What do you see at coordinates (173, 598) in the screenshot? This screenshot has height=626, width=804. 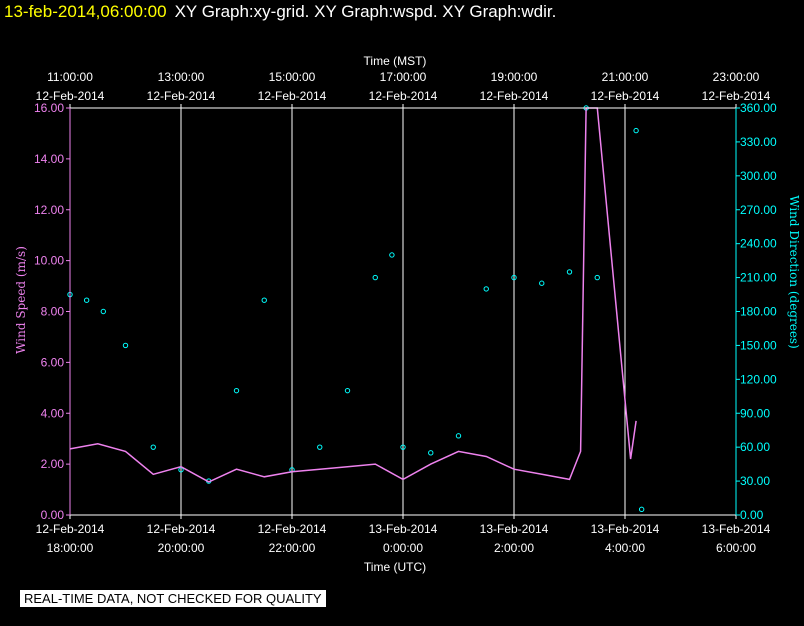 I see `quality-disclaimer: REAL-TIME DATA, NOT CHECKED FOR QUALITY` at bounding box center [173, 598].